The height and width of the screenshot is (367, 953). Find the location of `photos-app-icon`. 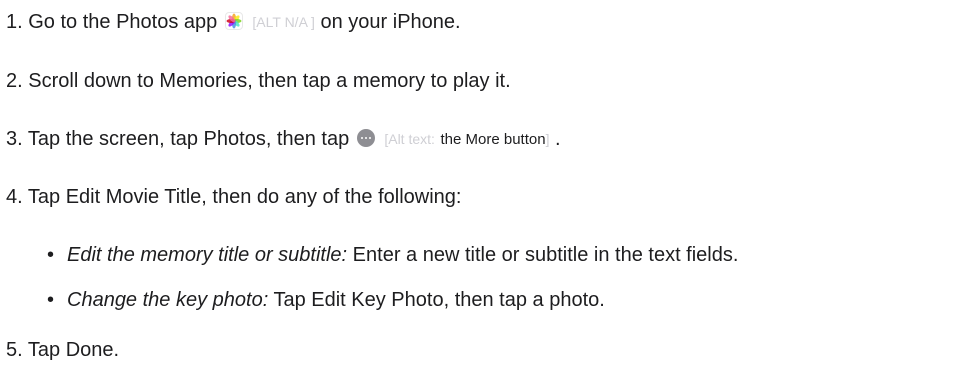

photos-app-icon is located at coordinates (233, 21).